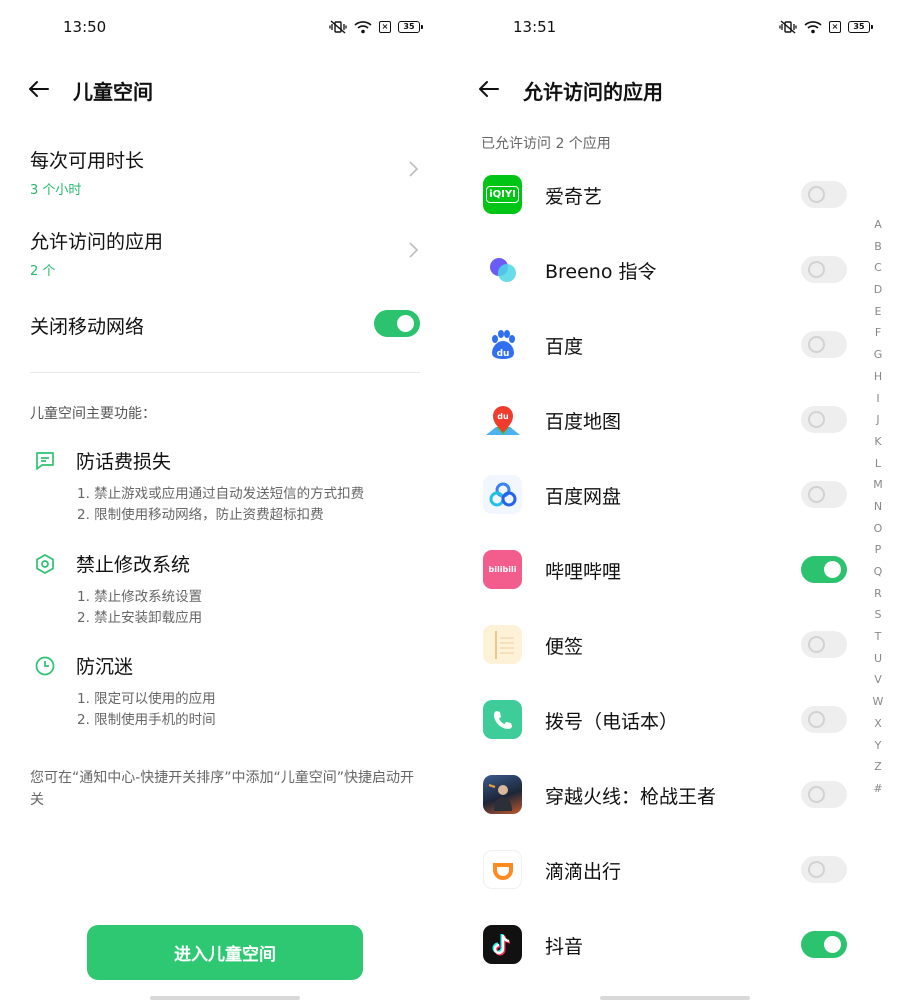  What do you see at coordinates (225, 28) in the screenshot?
I see `status-bar: 13:50 × 35` at bounding box center [225, 28].